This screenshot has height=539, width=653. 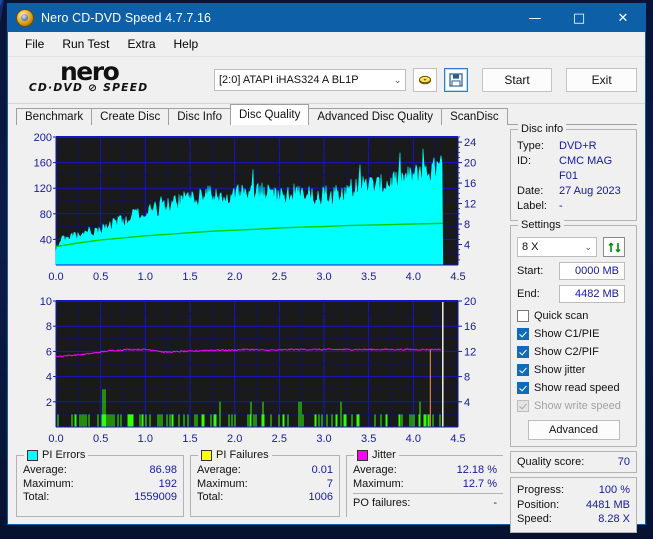 What do you see at coordinates (517, 80) in the screenshot?
I see `start-button: Start` at bounding box center [517, 80].